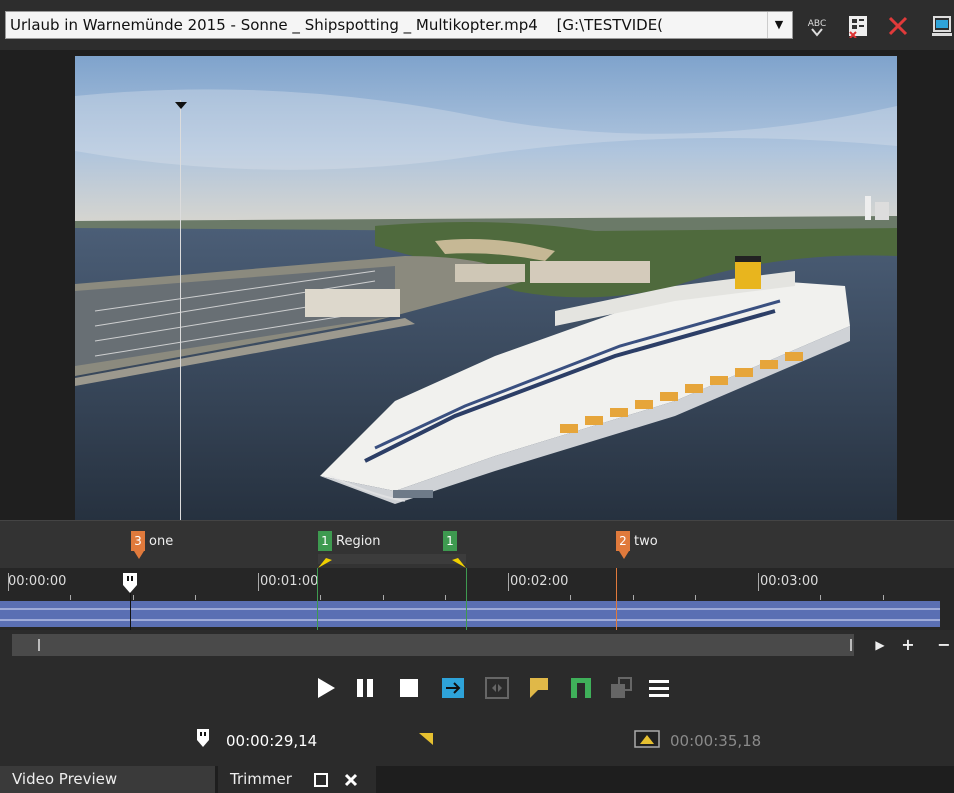 The width and height of the screenshot is (954, 793). What do you see at coordinates (477, 689) in the screenshot?
I see `transport-controls` at bounding box center [477, 689].